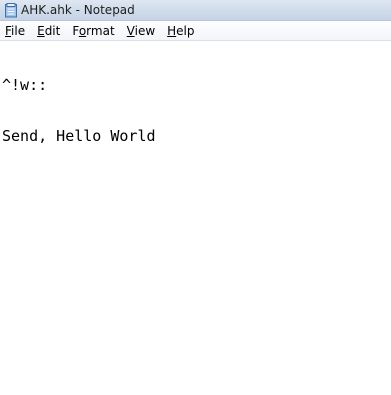 This screenshot has height=395, width=391. Describe the element at coordinates (11, 10) in the screenshot. I see `notepad-icon` at that location.